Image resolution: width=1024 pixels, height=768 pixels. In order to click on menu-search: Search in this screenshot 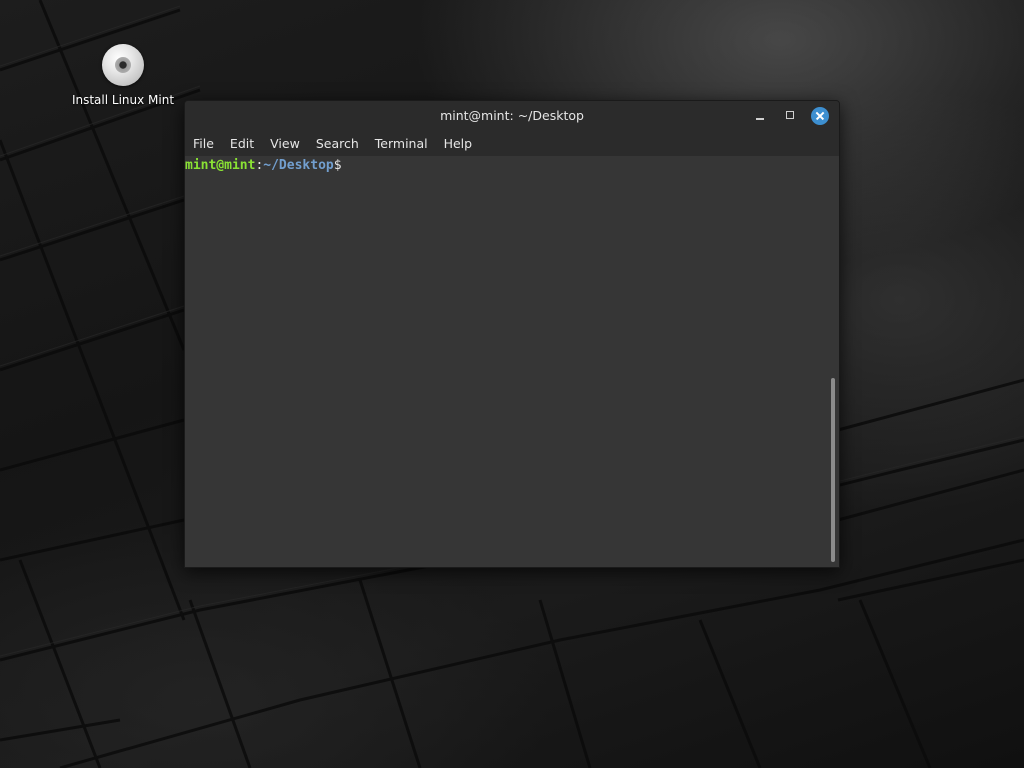, I will do `click(337, 143)`.